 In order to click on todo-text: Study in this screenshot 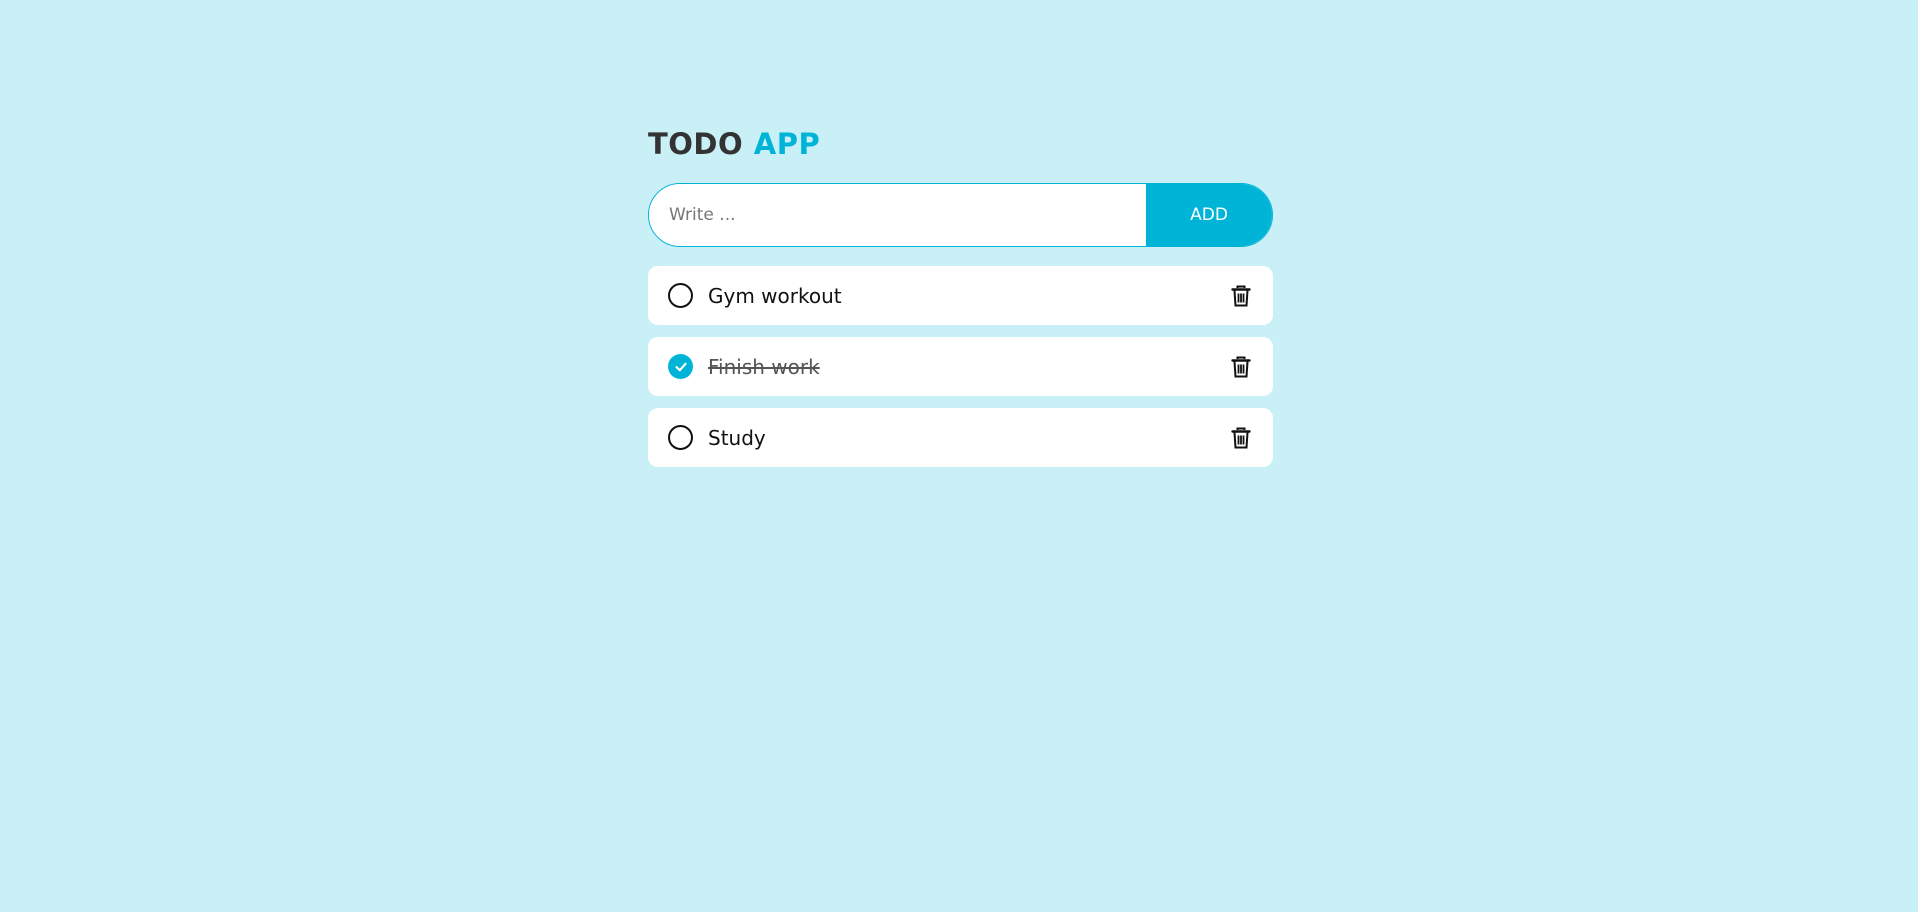, I will do `click(737, 437)`.